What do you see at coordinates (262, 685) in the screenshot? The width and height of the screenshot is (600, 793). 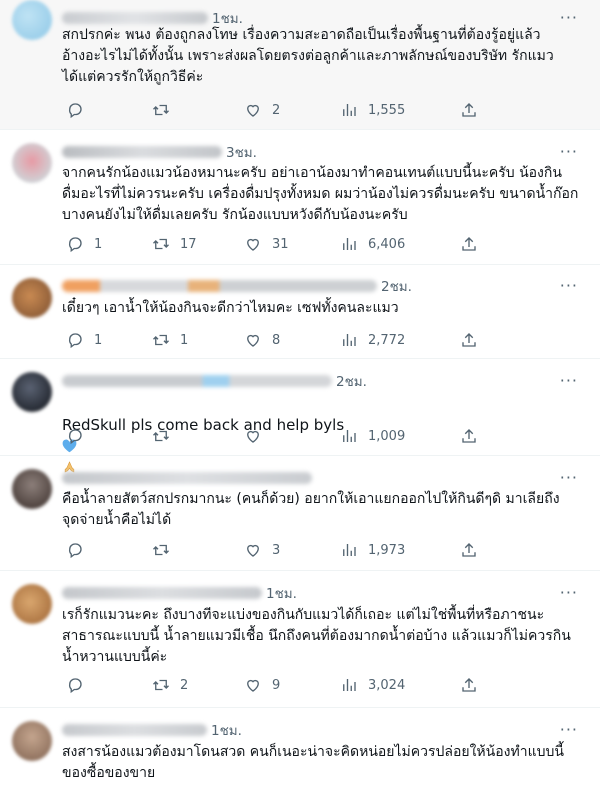 I see `like-button: 9` at bounding box center [262, 685].